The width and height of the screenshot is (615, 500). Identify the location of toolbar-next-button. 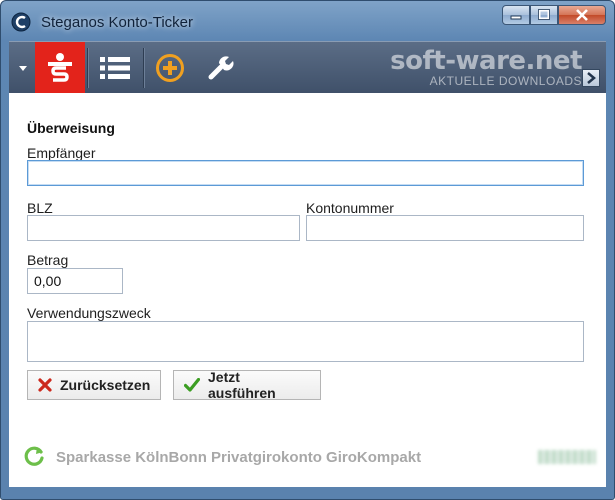
(591, 78).